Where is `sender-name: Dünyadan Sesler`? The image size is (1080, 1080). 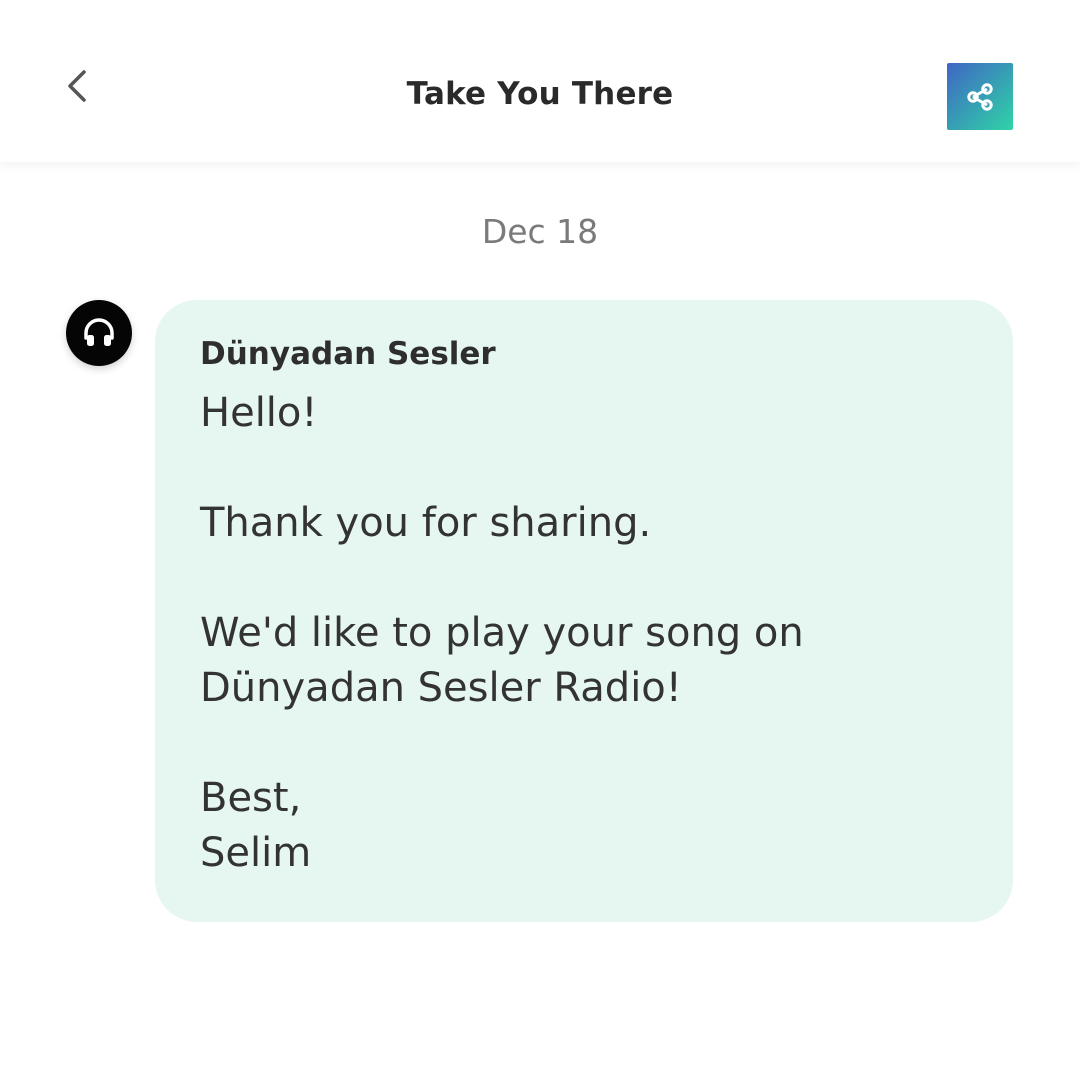
sender-name: Dünyadan Sesler is located at coordinates (348, 354).